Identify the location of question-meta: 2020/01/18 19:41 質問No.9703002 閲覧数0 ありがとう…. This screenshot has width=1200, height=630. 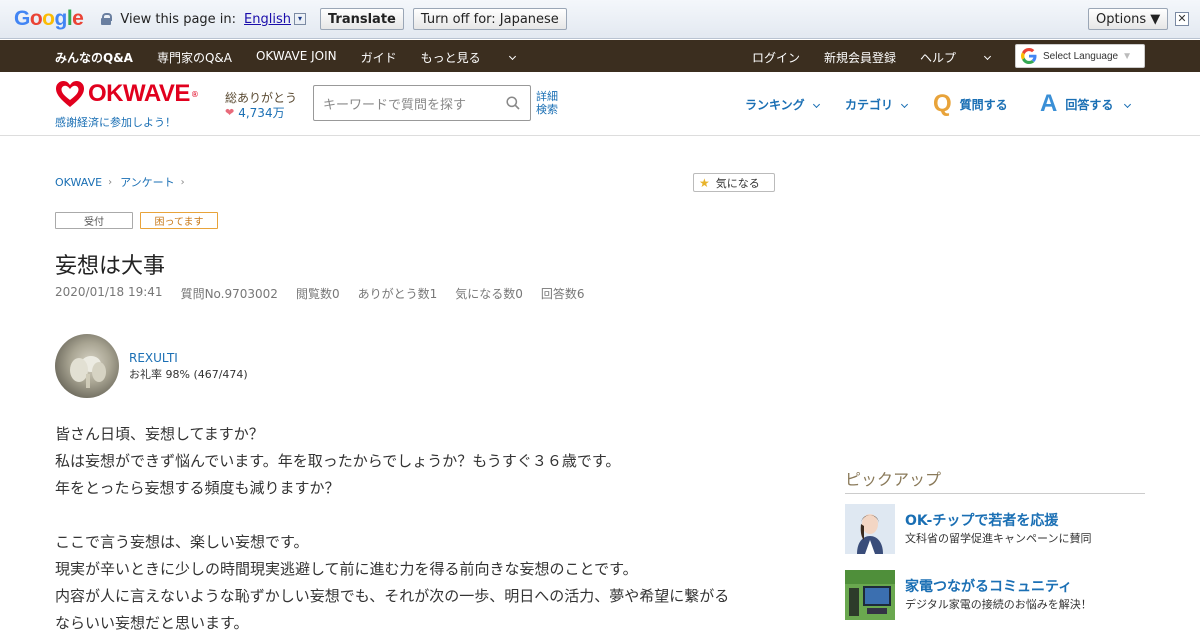
(329, 293).